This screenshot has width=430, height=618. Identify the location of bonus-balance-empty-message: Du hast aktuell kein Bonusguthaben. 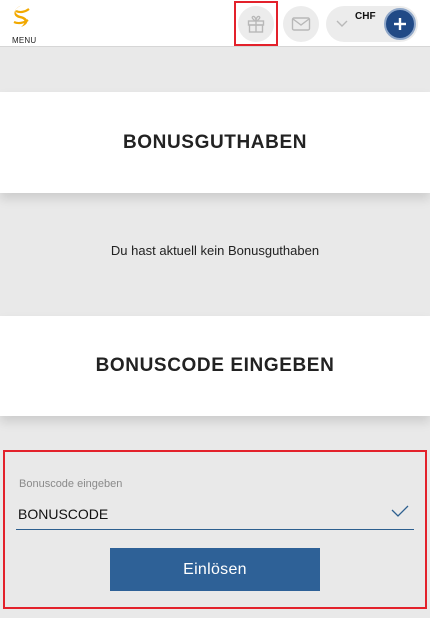
(215, 250).